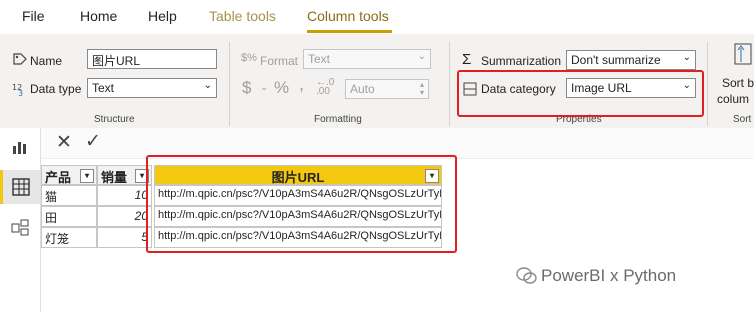 This screenshot has height=312, width=754. I want to click on tab-home: Home, so click(98, 16).